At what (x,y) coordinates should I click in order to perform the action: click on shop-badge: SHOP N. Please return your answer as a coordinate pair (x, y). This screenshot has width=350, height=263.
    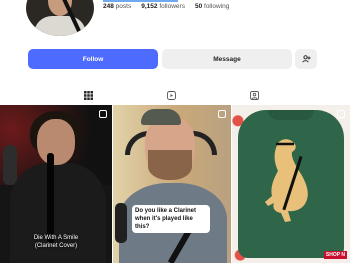
    Looking at the image, I should click on (335, 255).